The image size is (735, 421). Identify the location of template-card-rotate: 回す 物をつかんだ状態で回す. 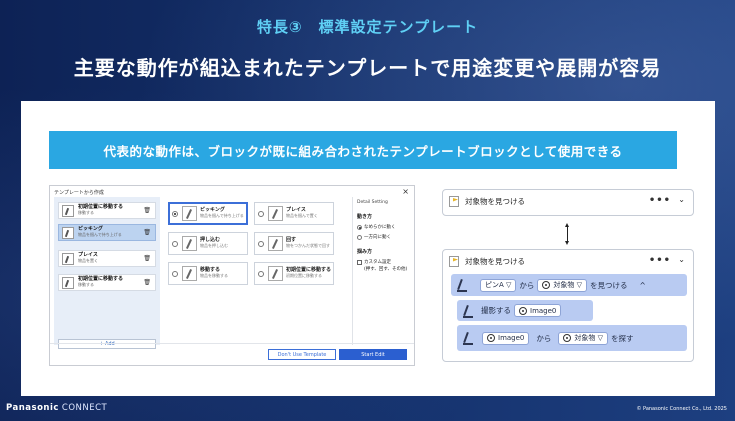
(294, 243).